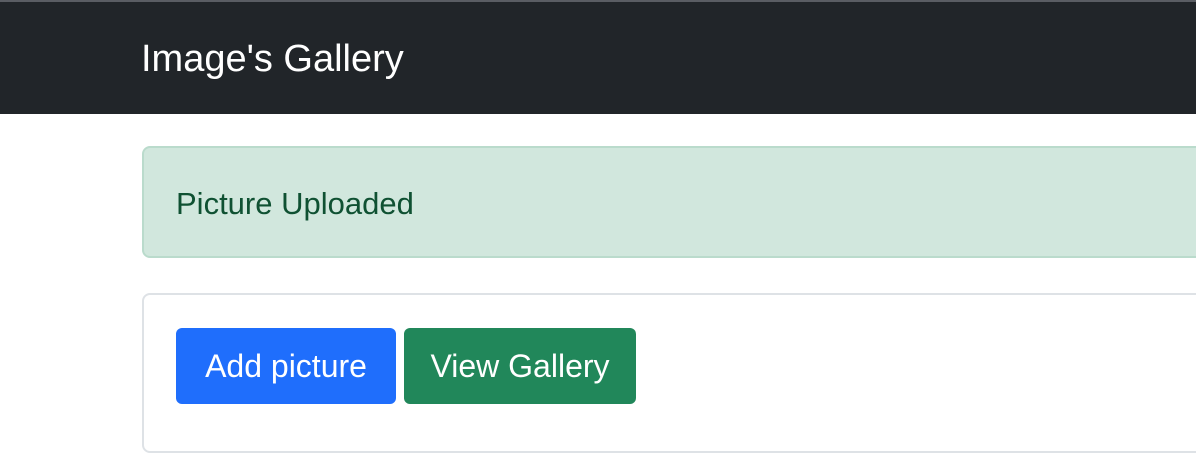 Image resolution: width=1196 pixels, height=453 pixels. What do you see at coordinates (295, 203) in the screenshot?
I see `alert-message: Picture Uploaded` at bounding box center [295, 203].